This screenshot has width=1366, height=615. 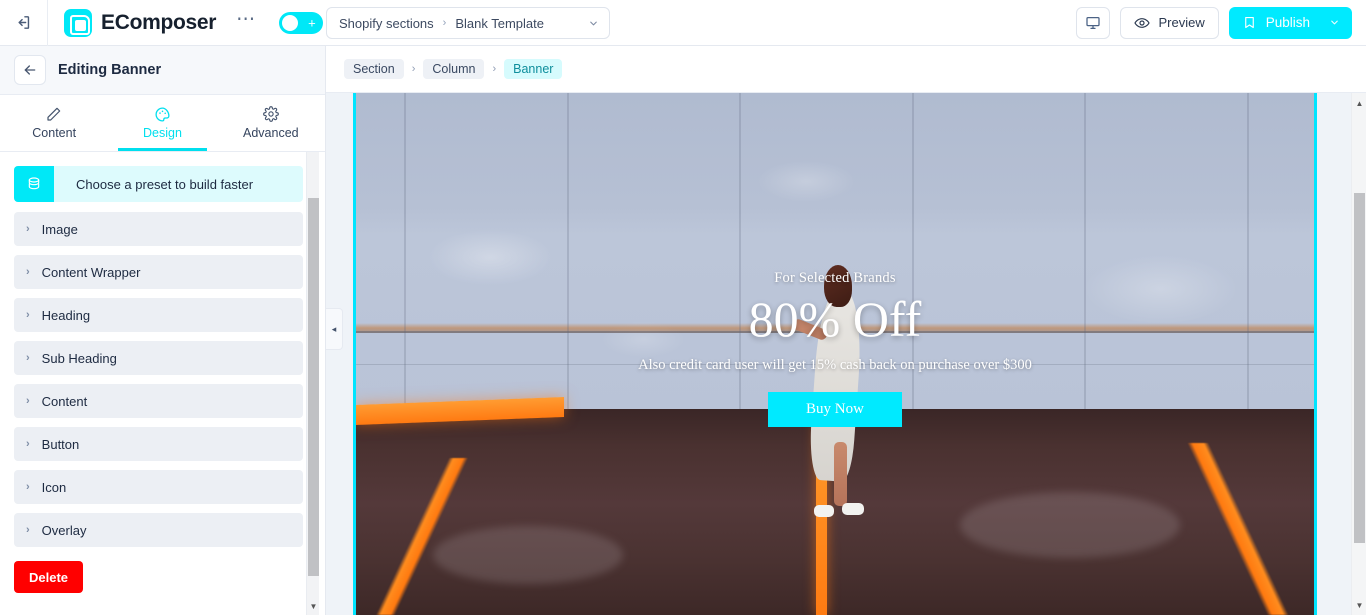 I want to click on breadcrumb: Section › Column › Banner, so click(x=846, y=69).